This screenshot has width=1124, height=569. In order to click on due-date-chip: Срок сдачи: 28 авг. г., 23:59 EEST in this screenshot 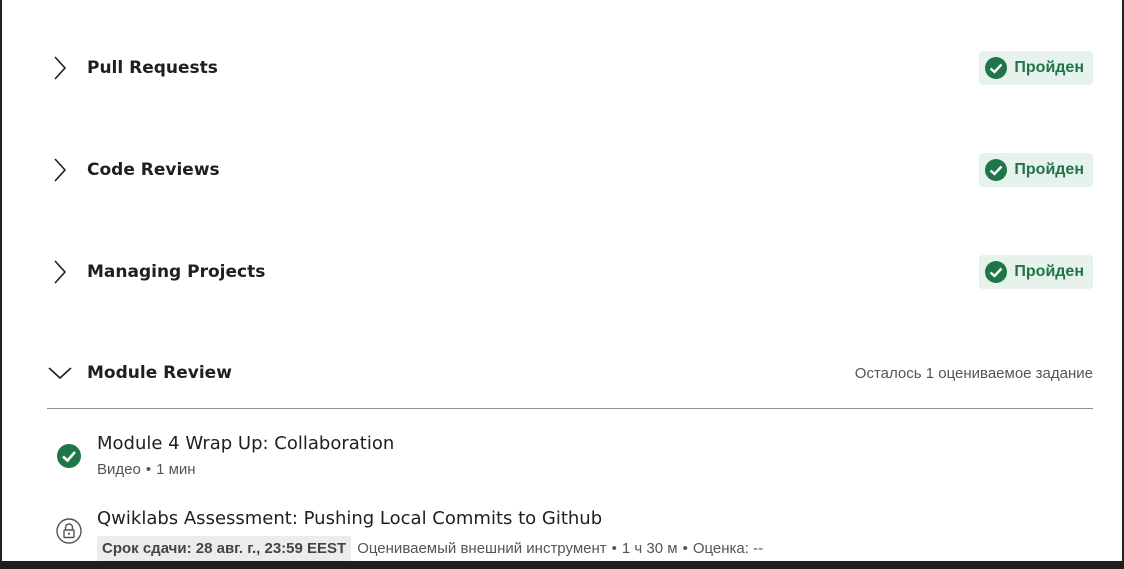, I will do `click(224, 548)`.